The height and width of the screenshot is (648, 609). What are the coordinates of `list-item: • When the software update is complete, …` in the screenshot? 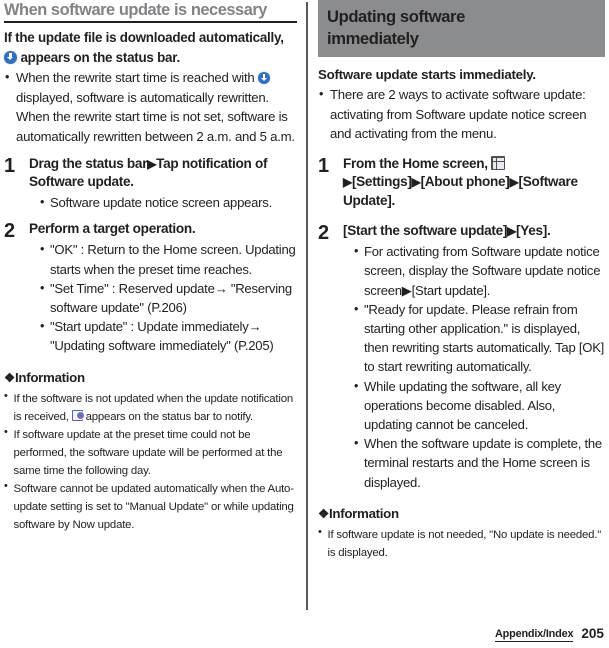 It's located at (479, 463).